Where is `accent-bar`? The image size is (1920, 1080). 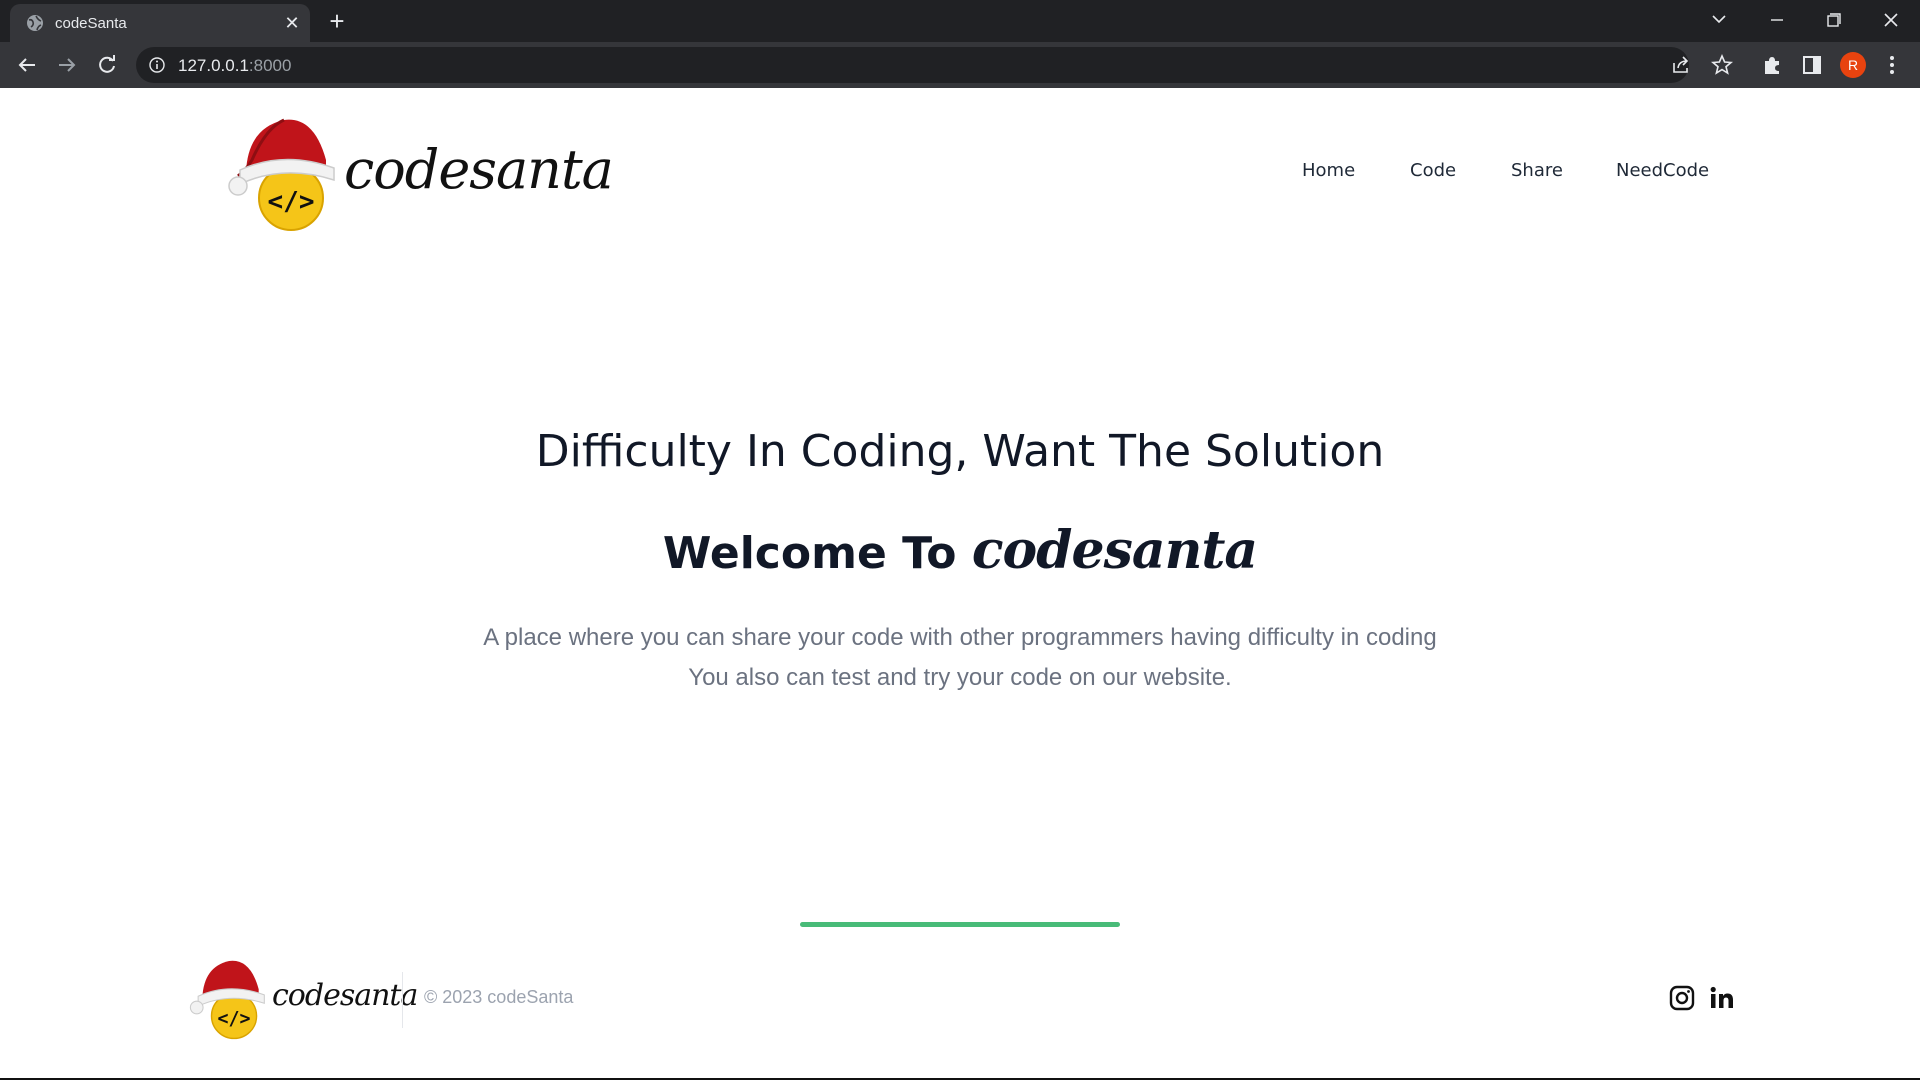 accent-bar is located at coordinates (960, 924).